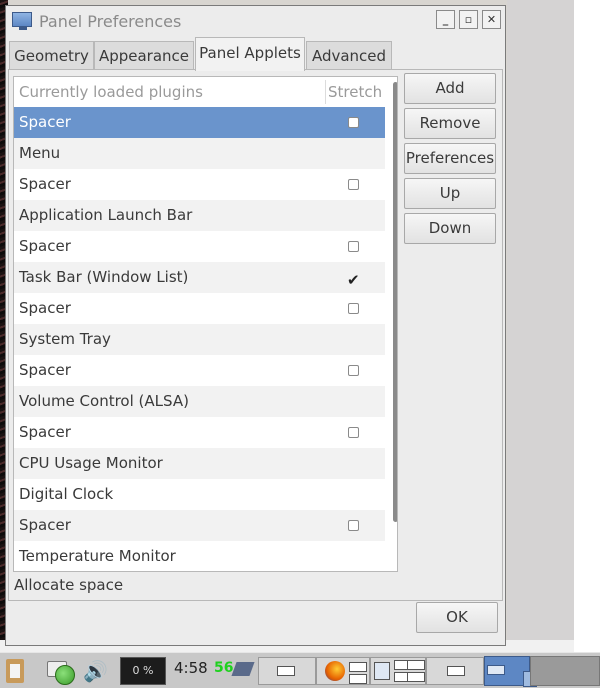  I want to click on list-item: CPU Usage Monitor, so click(199, 463).